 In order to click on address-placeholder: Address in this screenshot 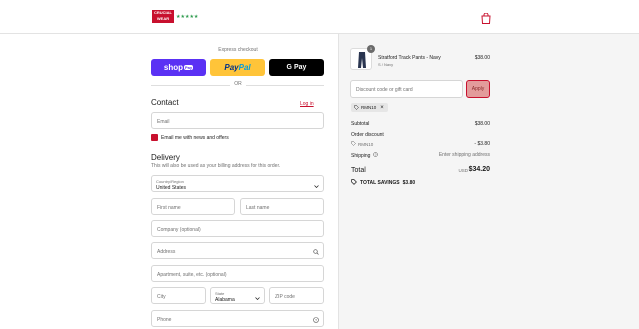, I will do `click(166, 252)`.